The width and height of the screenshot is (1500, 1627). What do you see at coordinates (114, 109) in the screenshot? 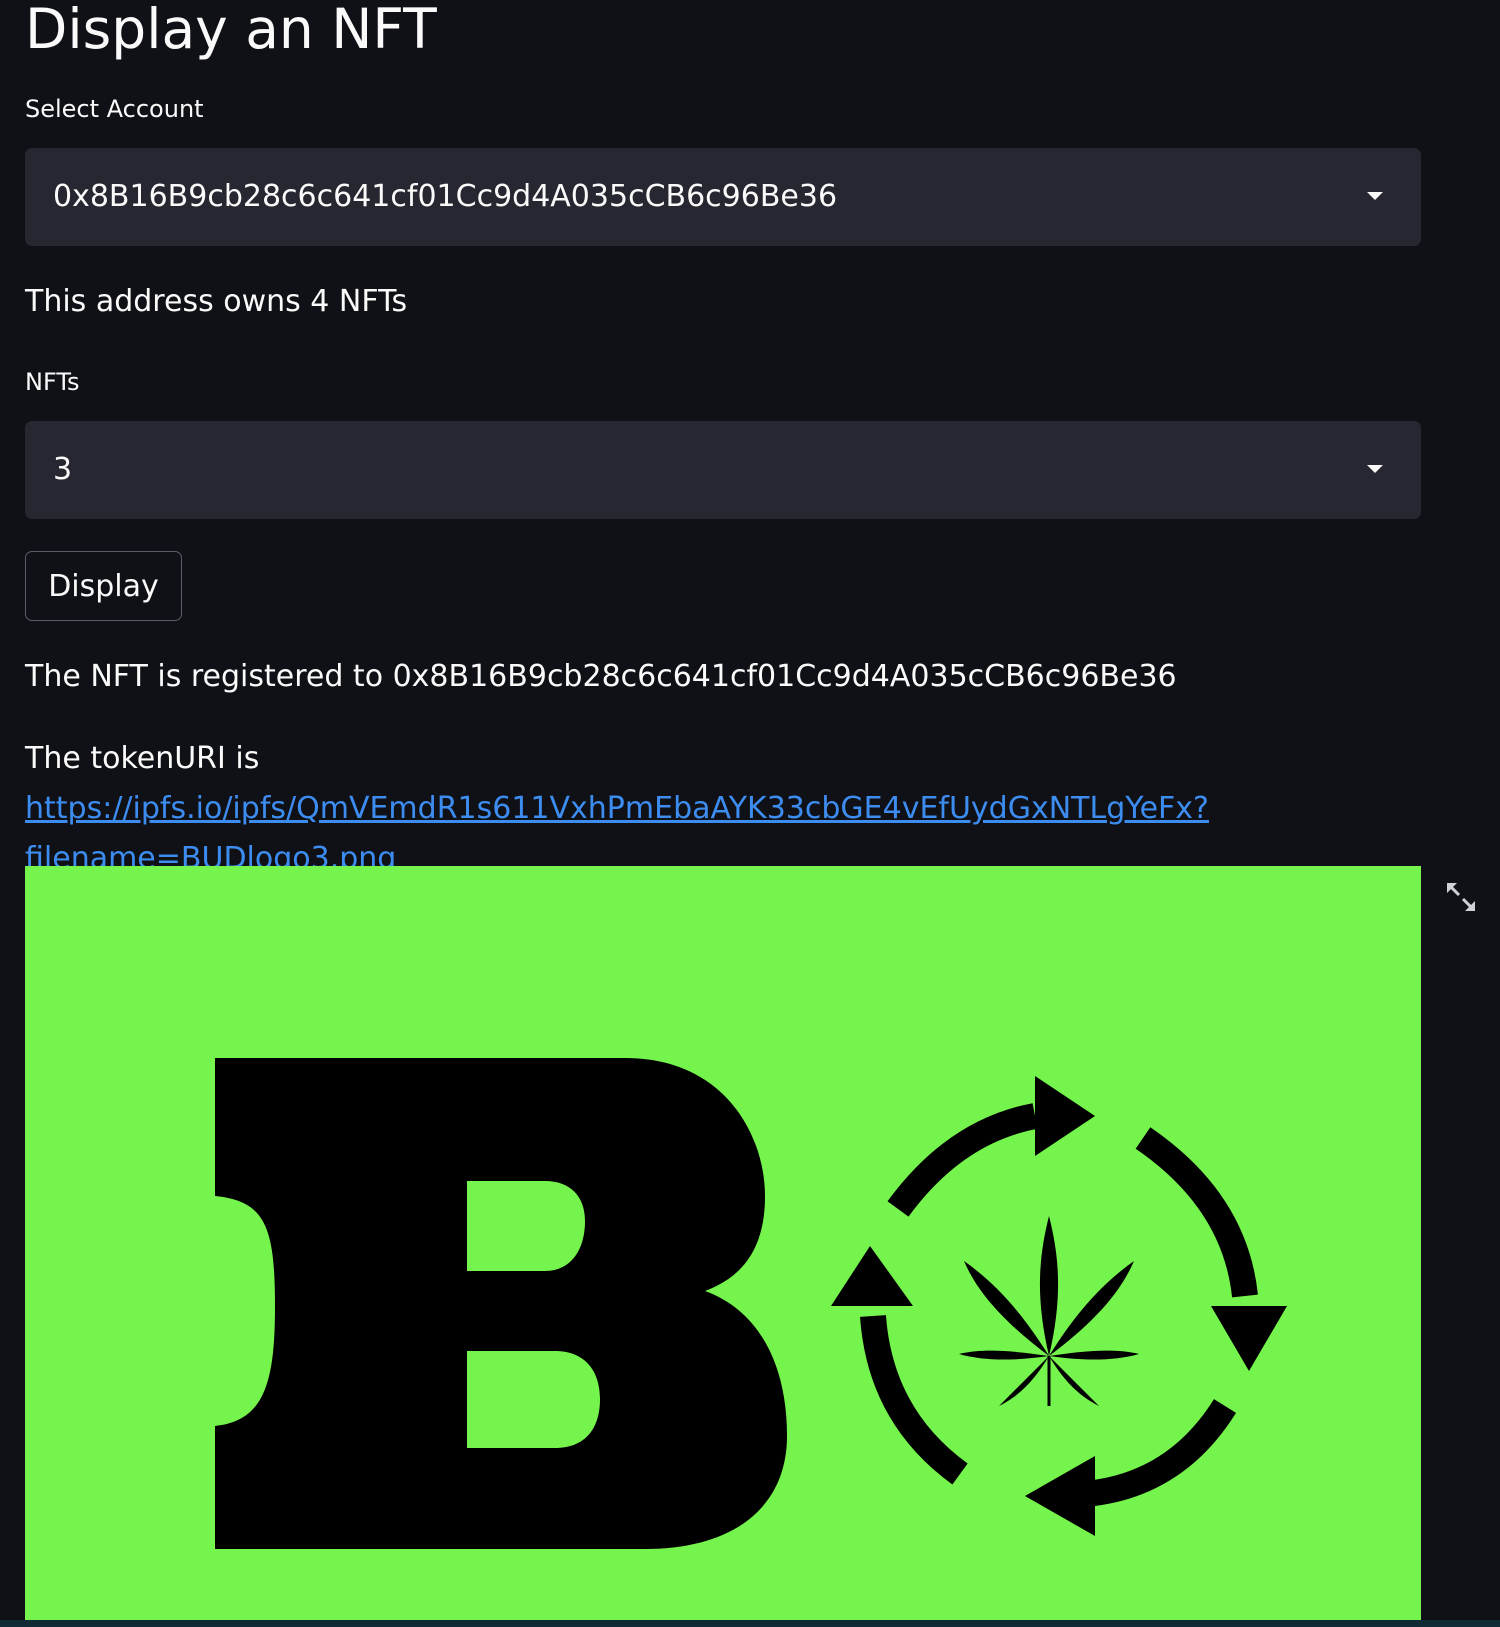
I see `select-account-label: Select Account` at bounding box center [114, 109].